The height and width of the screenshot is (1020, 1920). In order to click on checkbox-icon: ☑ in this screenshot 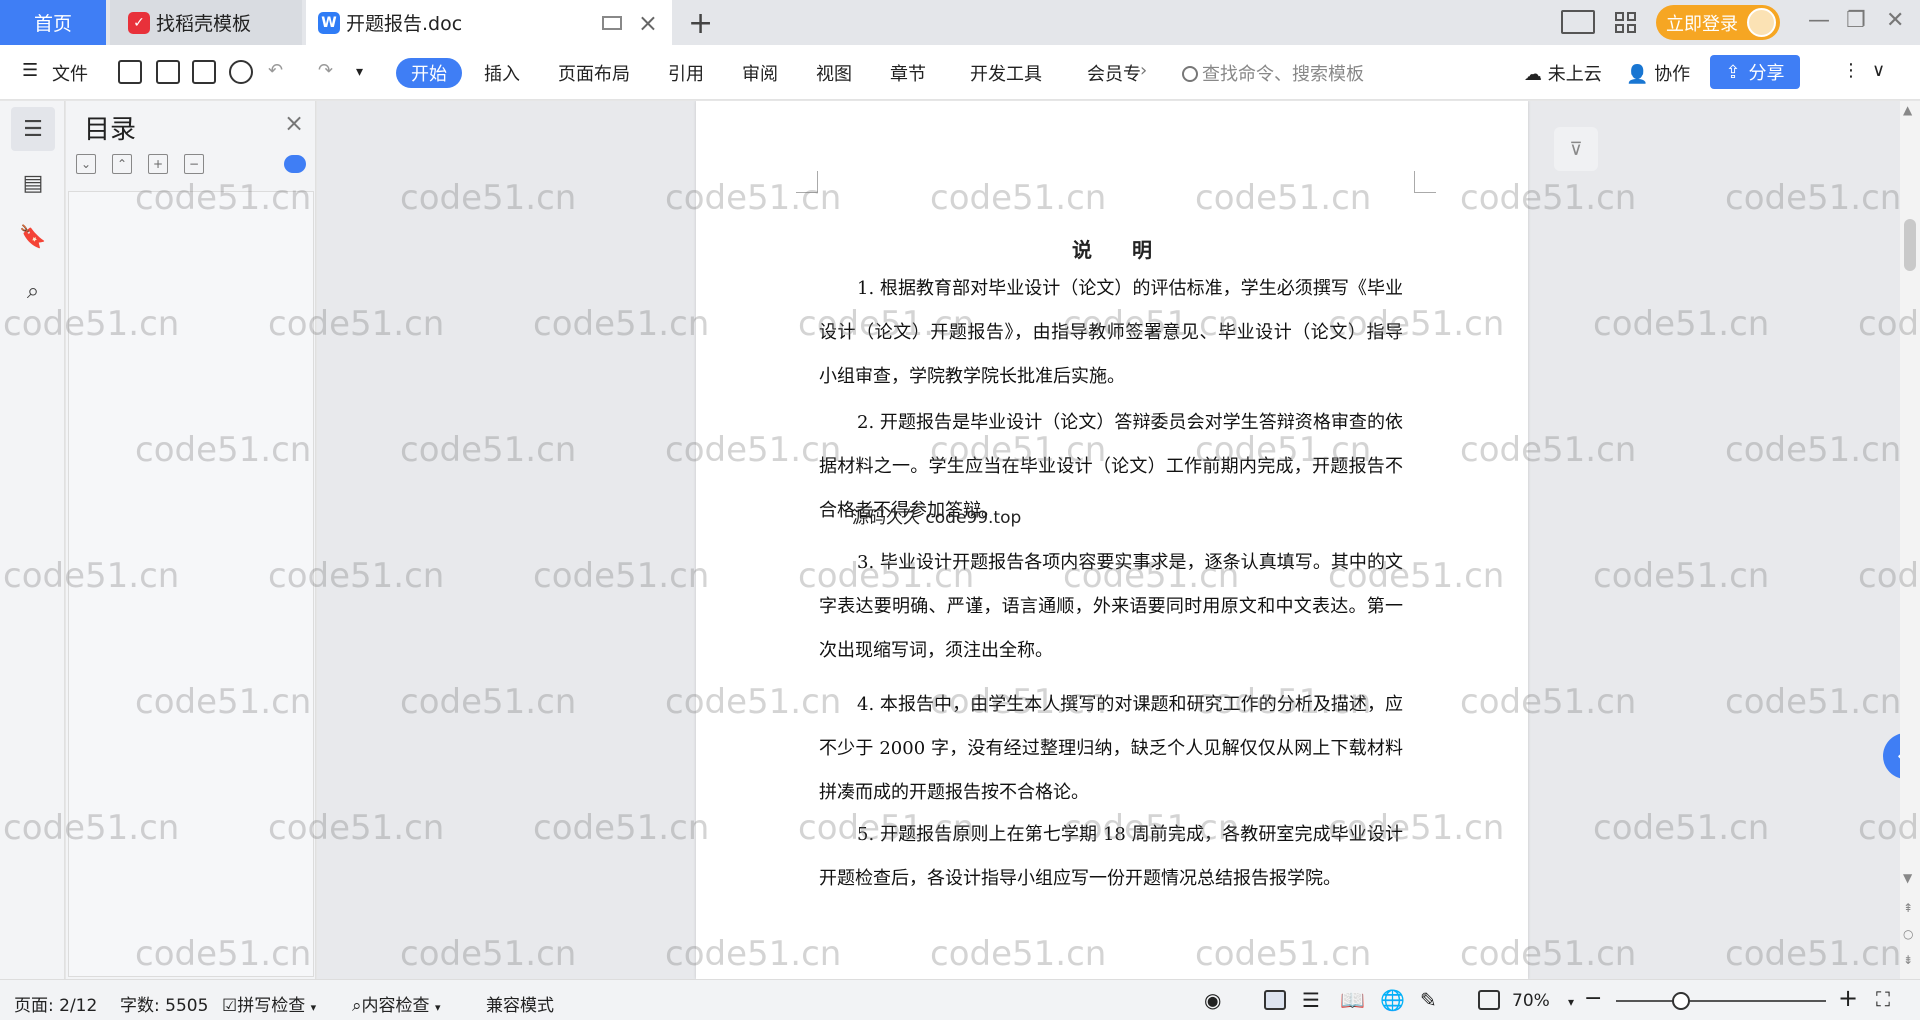, I will do `click(230, 1006)`.